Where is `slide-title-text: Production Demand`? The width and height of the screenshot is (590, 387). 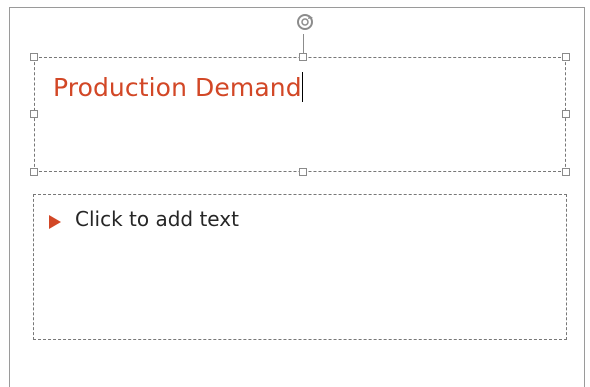 slide-title-text: Production Demand is located at coordinates (177, 87).